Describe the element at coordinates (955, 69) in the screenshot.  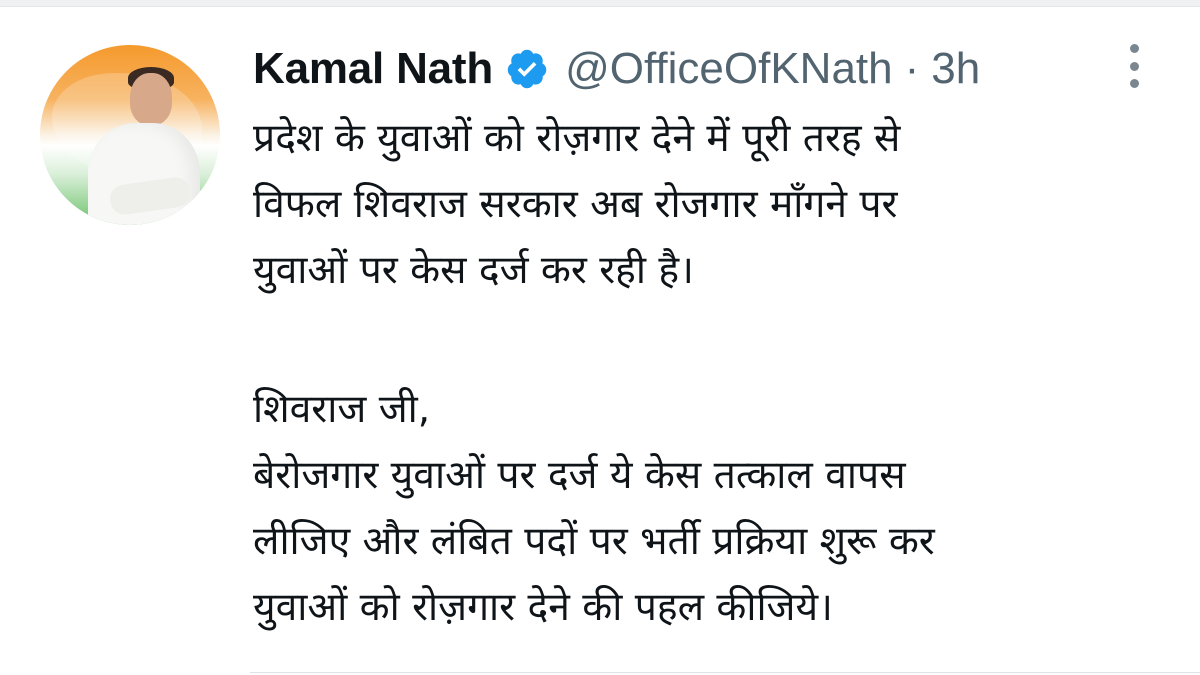
I see `tweet-timestamp: 3h` at that location.